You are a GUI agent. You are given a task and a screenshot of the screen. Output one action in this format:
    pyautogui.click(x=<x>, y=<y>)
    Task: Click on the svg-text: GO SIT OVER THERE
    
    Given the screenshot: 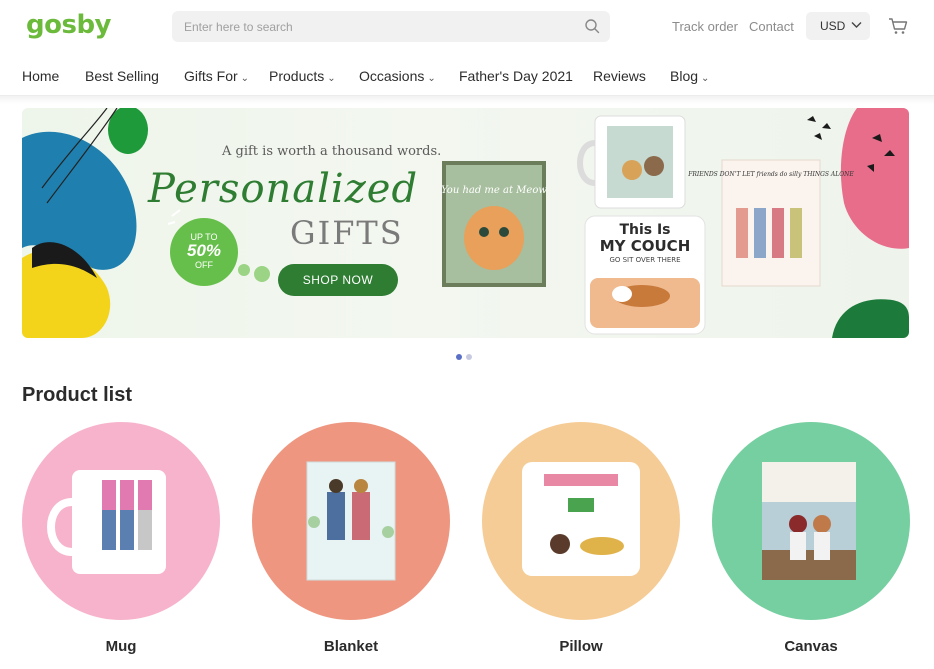 What is the action you would take?
    pyautogui.click(x=644, y=260)
    